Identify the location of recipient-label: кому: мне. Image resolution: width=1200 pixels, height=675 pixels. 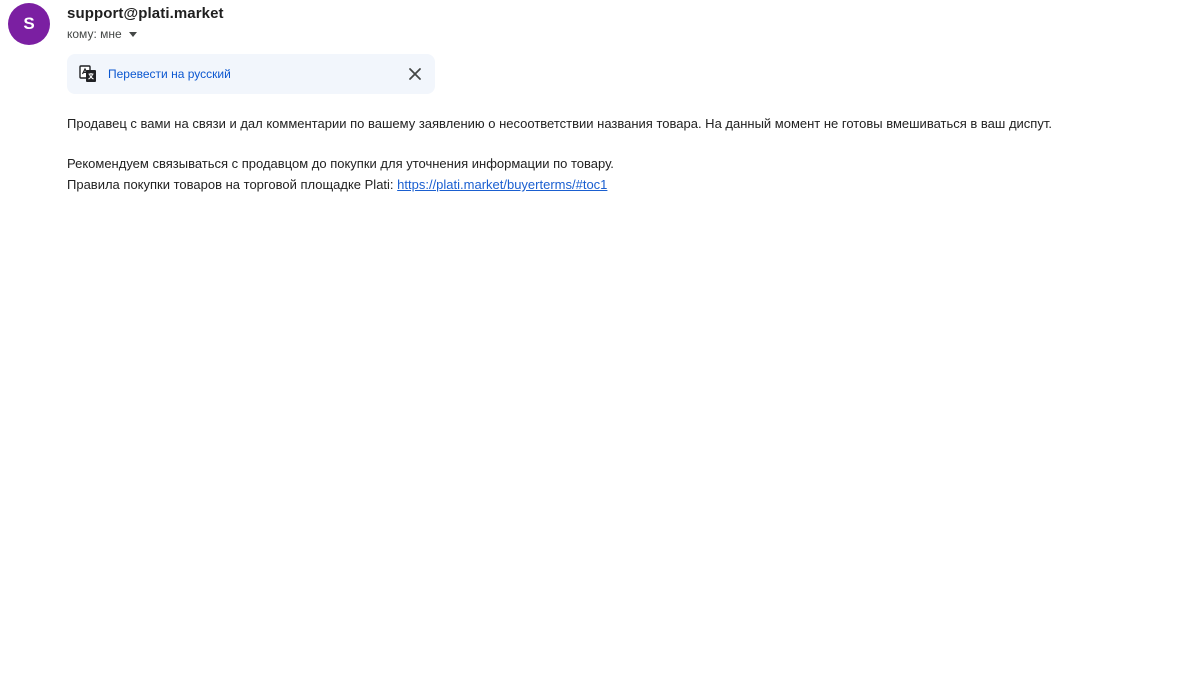
(94, 34).